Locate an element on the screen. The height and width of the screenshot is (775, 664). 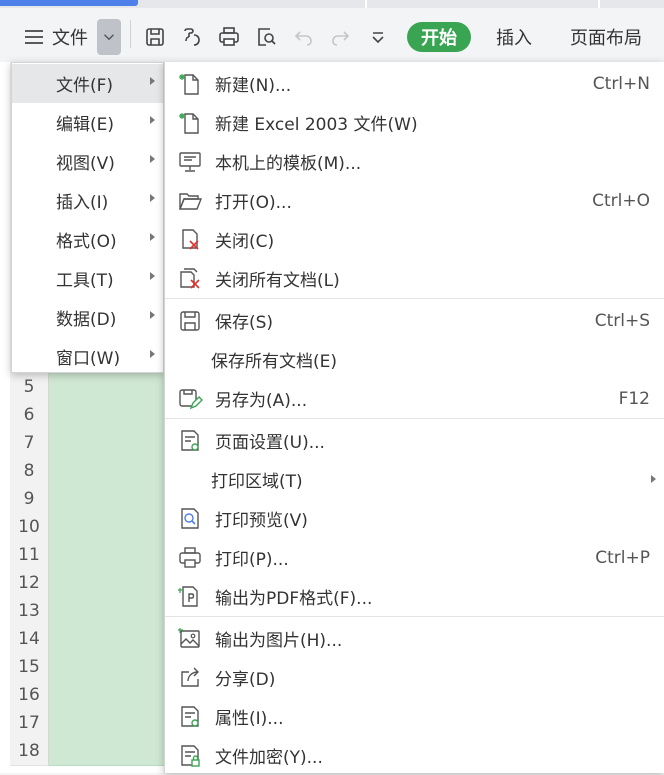
close-doc-icon is located at coordinates (190, 240).